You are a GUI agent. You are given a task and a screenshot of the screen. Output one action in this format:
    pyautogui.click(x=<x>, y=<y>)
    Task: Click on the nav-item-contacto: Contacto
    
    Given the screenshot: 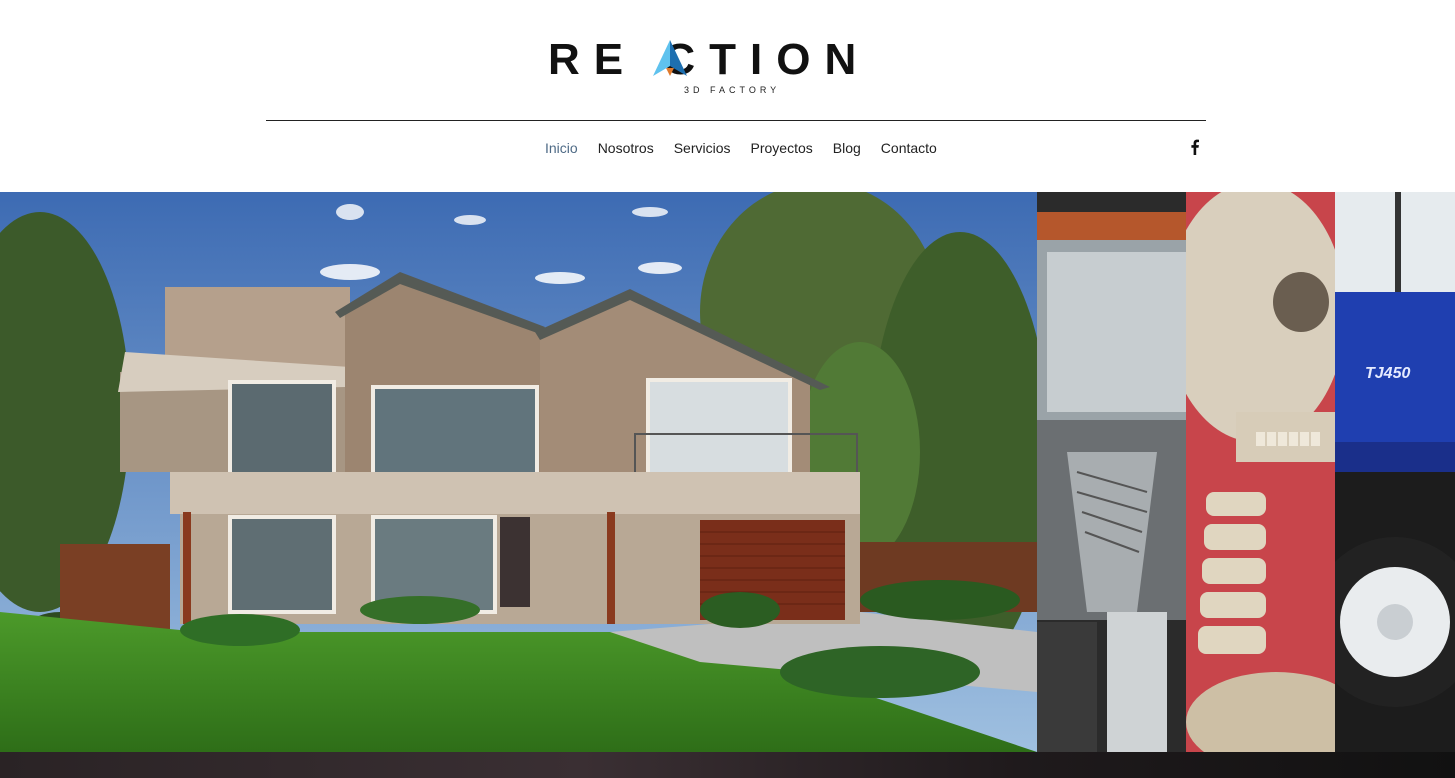 What is the action you would take?
    pyautogui.click(x=909, y=148)
    